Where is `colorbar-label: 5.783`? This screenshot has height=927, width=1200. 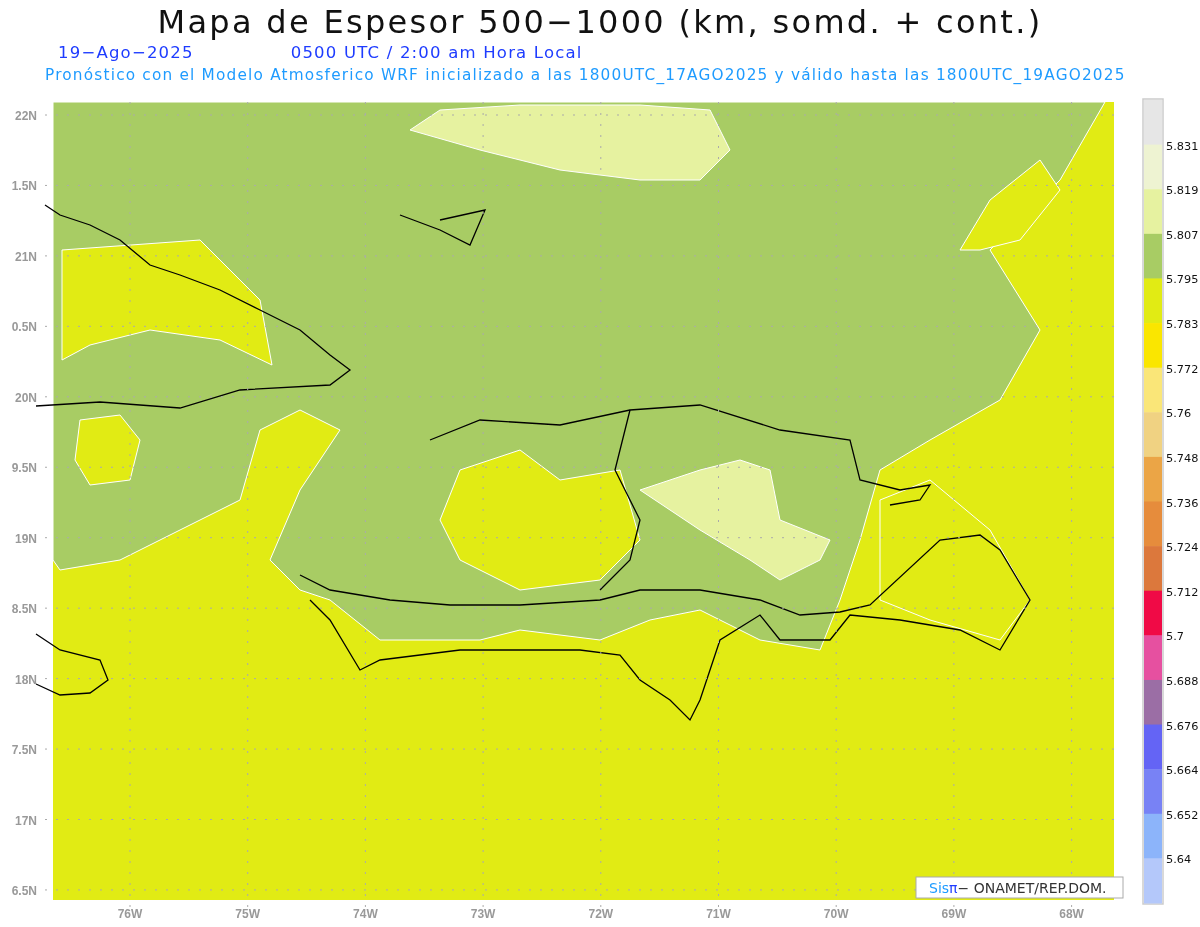
colorbar-label: 5.783 is located at coordinates (1182, 325).